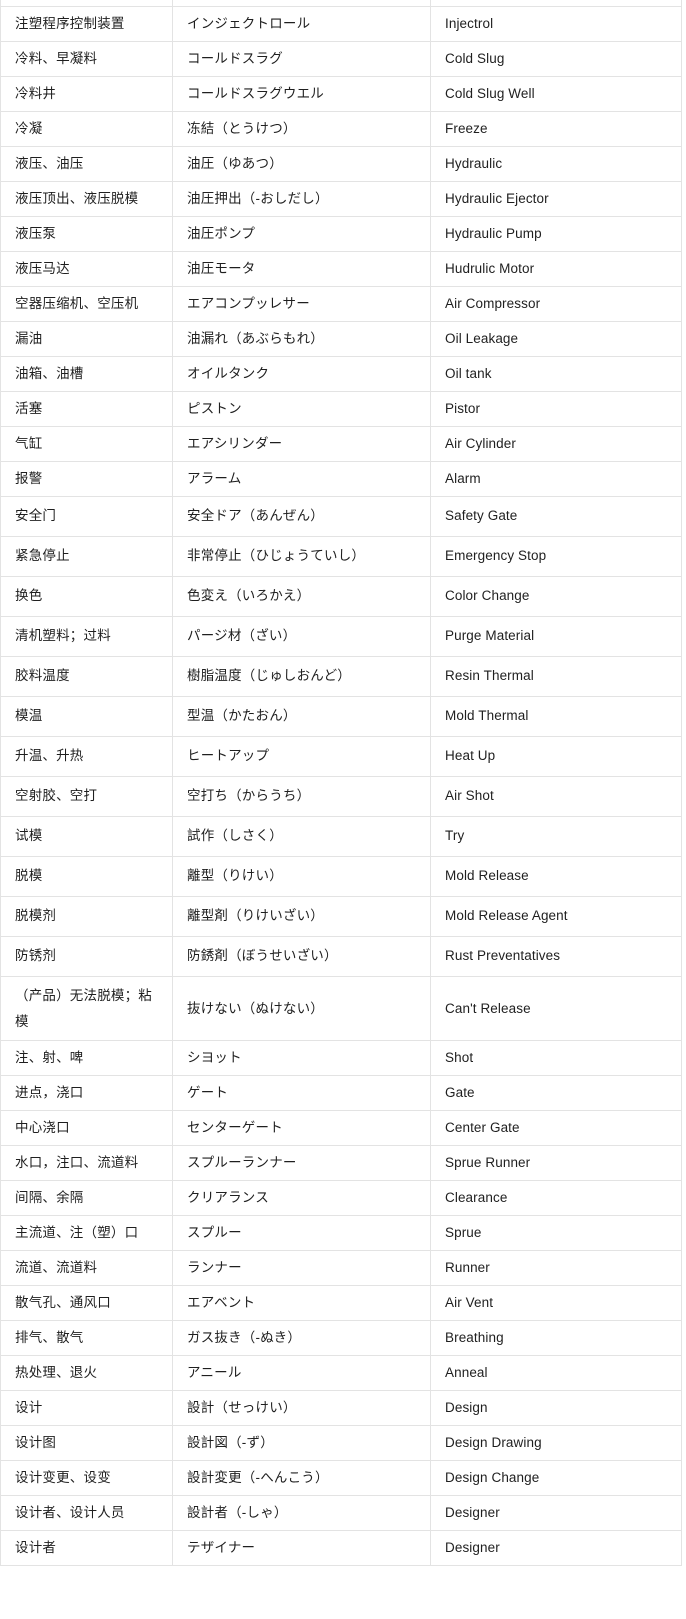 This screenshot has height=1619, width=686. What do you see at coordinates (86, 1408) in the screenshot?
I see `cell-chinese: 设计` at bounding box center [86, 1408].